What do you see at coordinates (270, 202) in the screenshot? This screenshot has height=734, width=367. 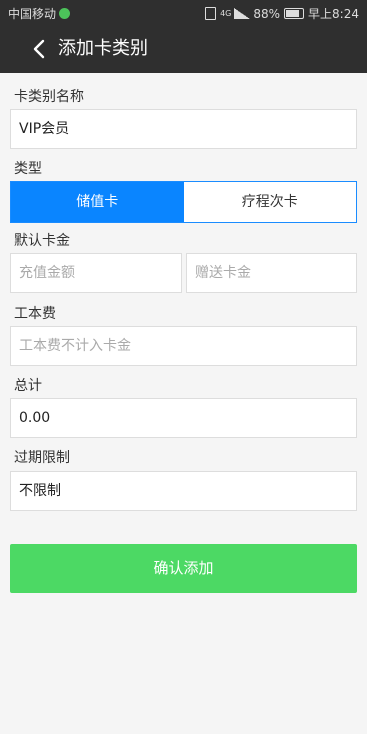 I see `type-option-treatment-count: 疗程次卡` at bounding box center [270, 202].